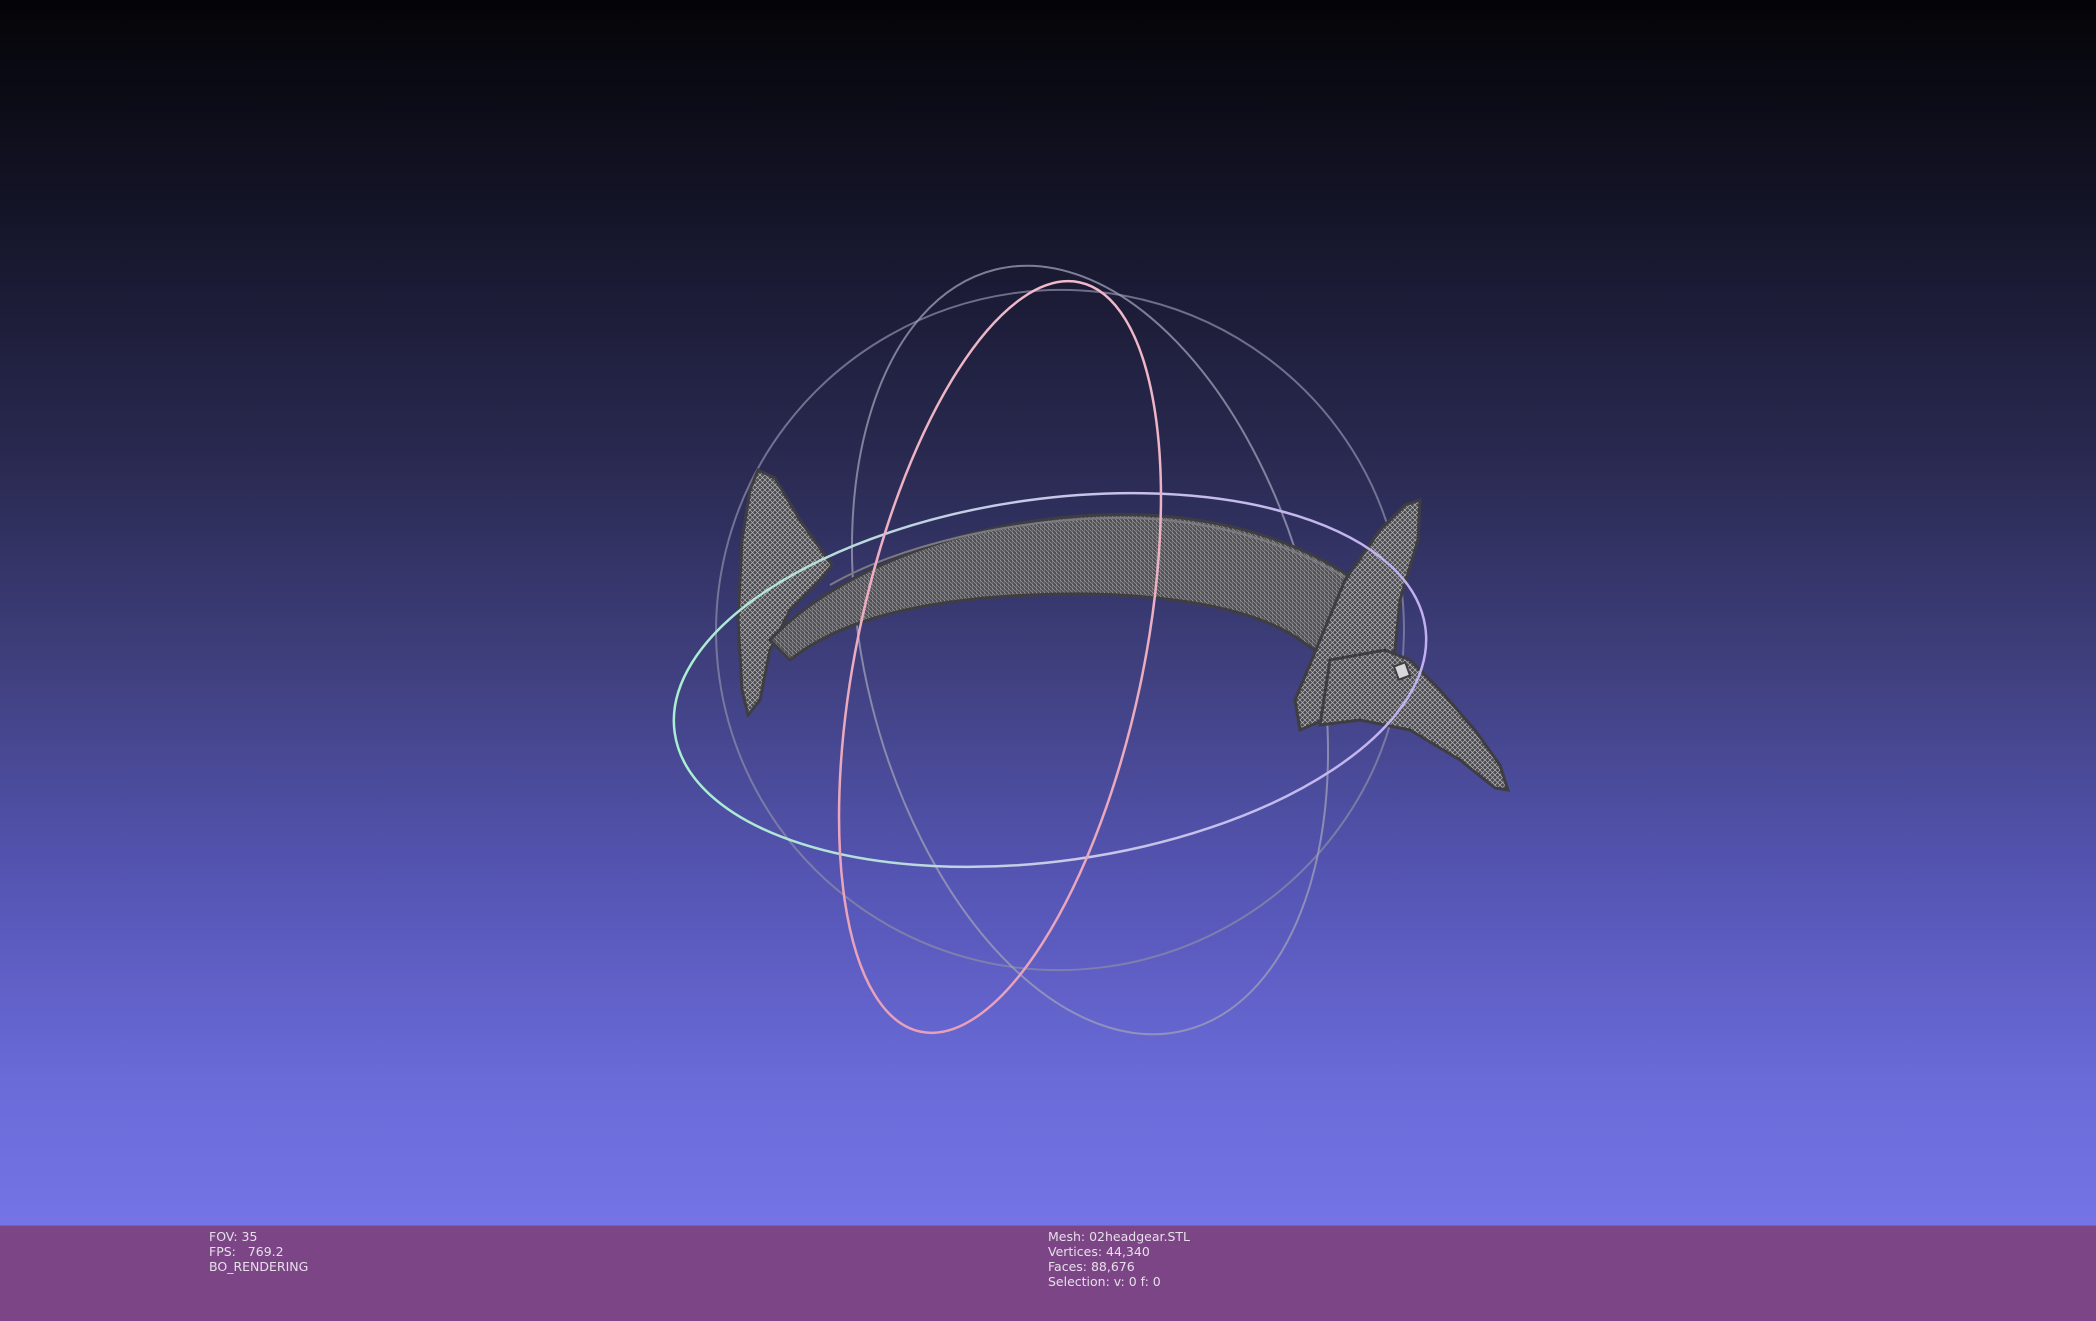 This screenshot has height=1321, width=2096. I want to click on mesh-right-horn, so click(1414, 720).